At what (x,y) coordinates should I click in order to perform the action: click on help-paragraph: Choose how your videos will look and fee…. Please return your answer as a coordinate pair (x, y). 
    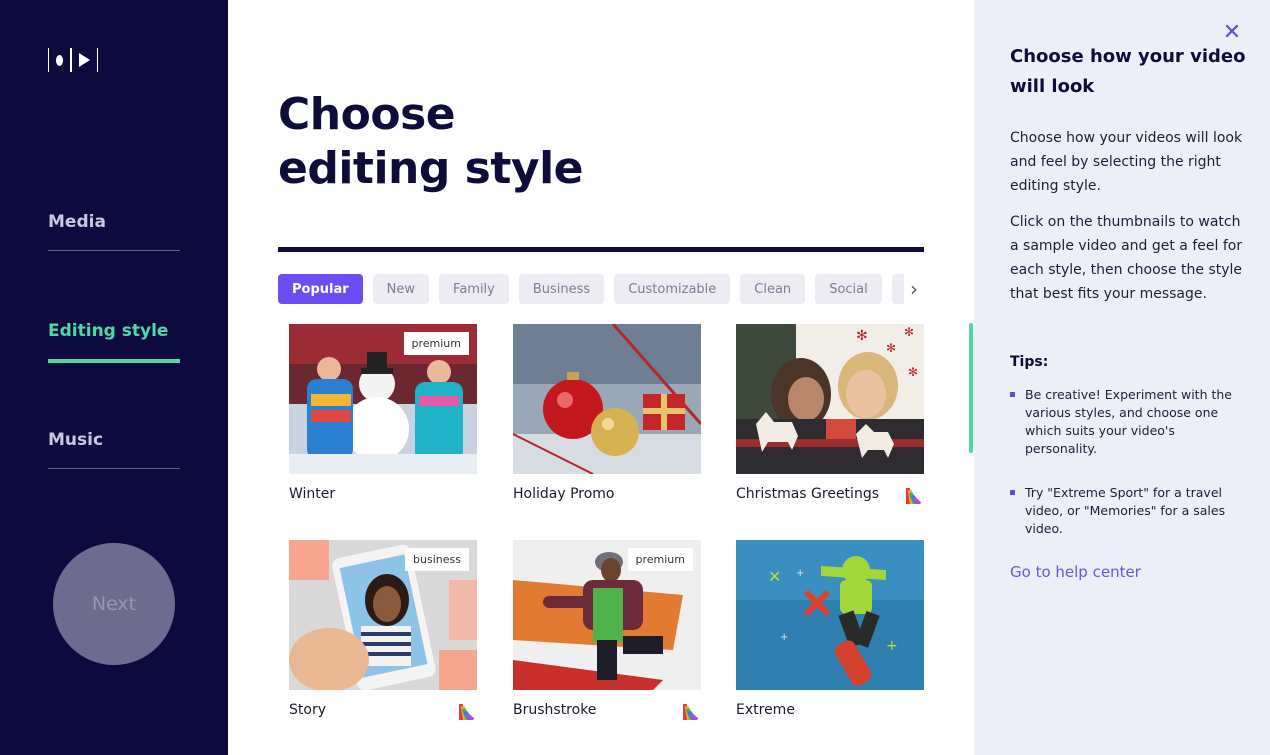
    Looking at the image, I should click on (1126, 162).